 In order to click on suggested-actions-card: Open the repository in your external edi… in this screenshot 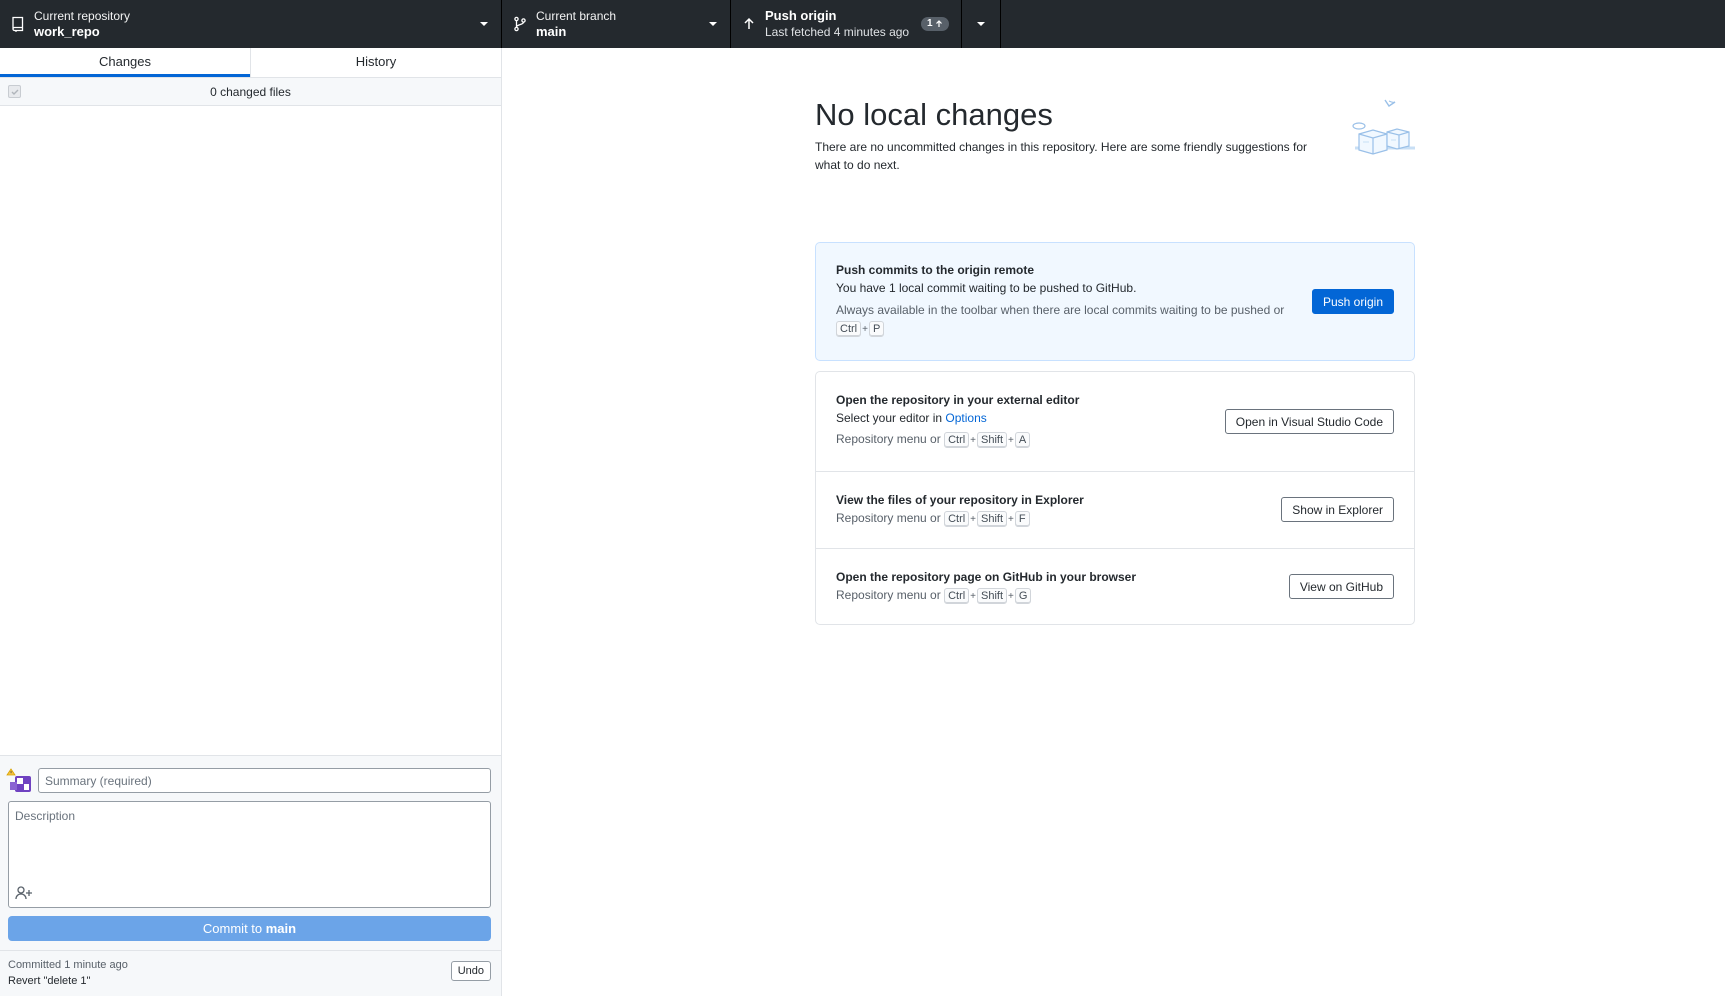, I will do `click(1115, 498)`.